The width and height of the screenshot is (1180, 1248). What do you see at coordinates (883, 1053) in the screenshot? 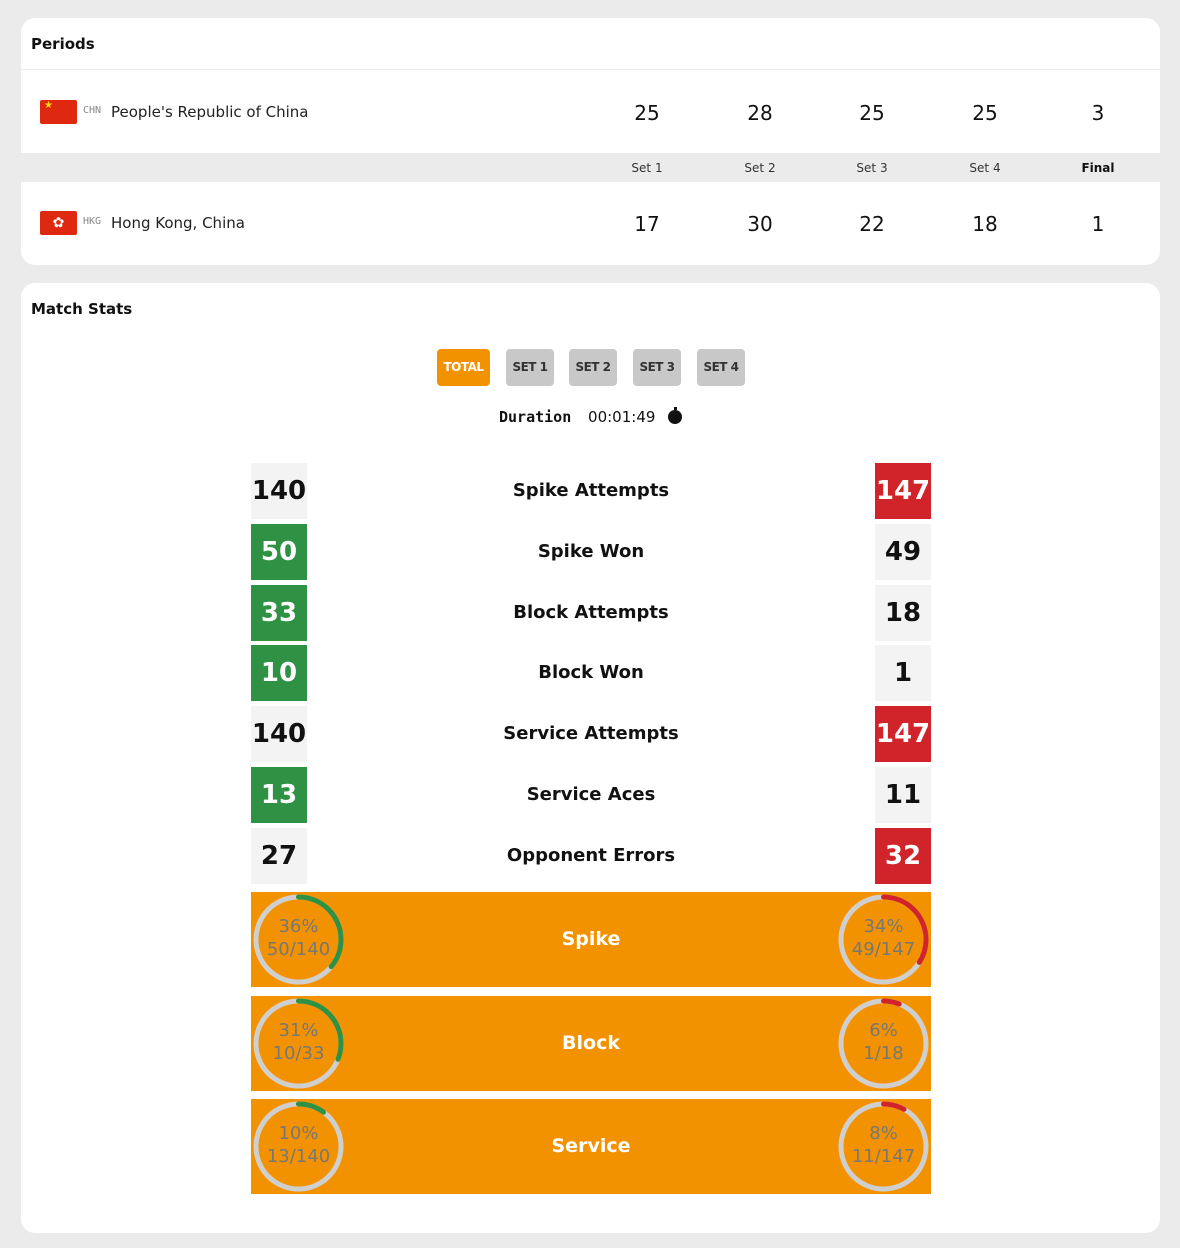
I see `ratio: 1/18` at bounding box center [883, 1053].